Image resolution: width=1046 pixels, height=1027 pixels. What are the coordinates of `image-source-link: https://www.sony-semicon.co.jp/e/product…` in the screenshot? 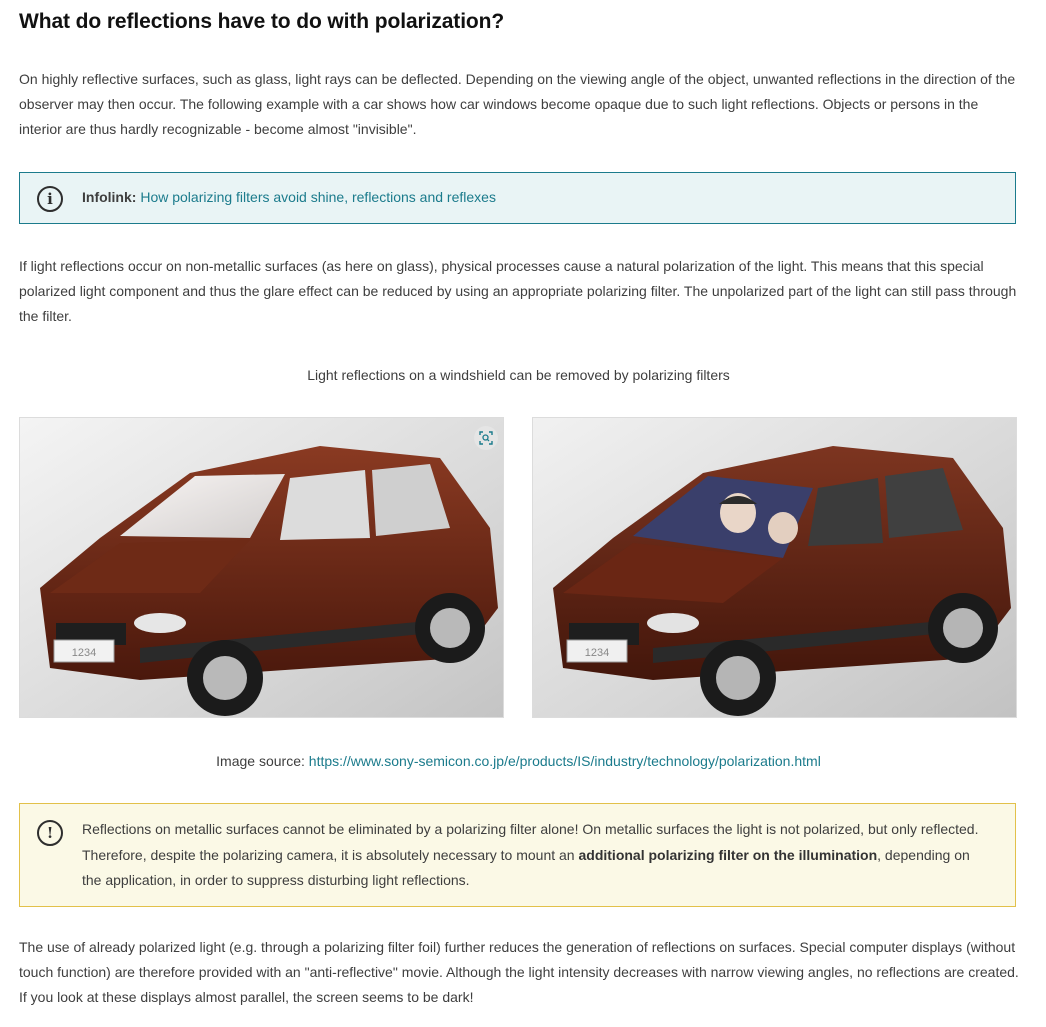 It's located at (565, 761).